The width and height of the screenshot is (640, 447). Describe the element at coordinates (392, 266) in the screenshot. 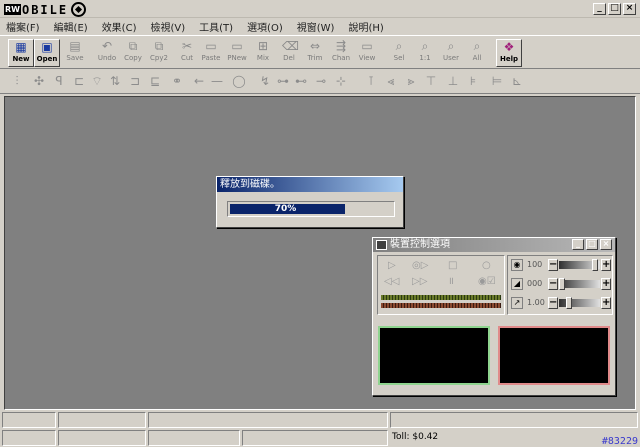

I see `play-icon: ▷` at that location.